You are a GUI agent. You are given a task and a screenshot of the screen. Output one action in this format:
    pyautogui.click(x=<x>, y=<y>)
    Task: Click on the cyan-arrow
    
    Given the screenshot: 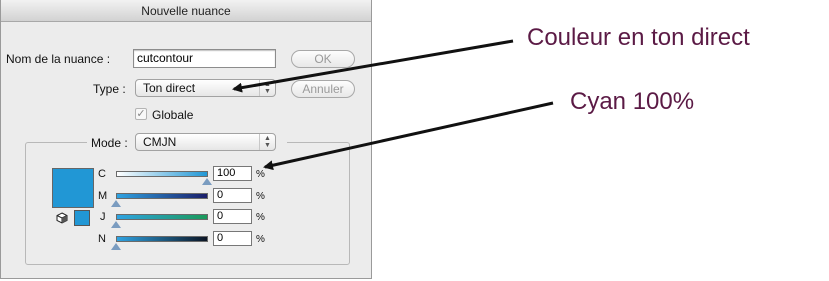 What is the action you would take?
    pyautogui.click(x=408, y=136)
    